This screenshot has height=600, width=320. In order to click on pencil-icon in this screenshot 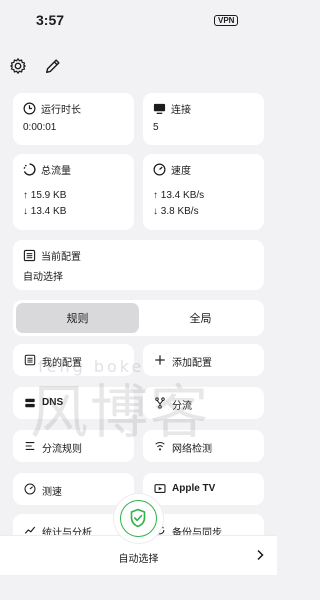, I will do `click(53, 66)`.